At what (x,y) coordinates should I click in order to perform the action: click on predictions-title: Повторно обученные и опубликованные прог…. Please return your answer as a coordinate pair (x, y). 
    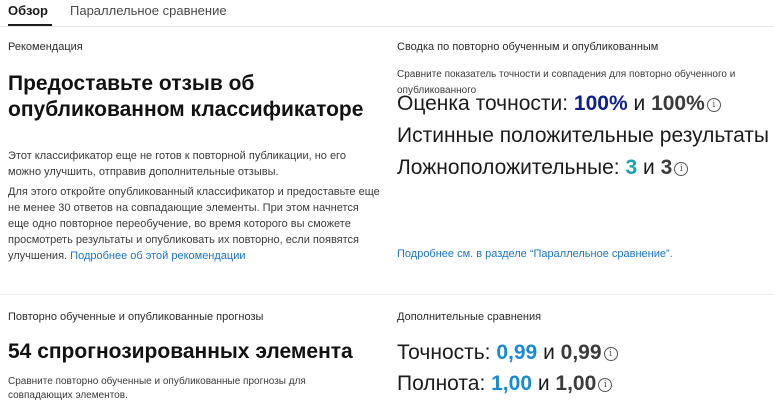
    Looking at the image, I should click on (136, 317).